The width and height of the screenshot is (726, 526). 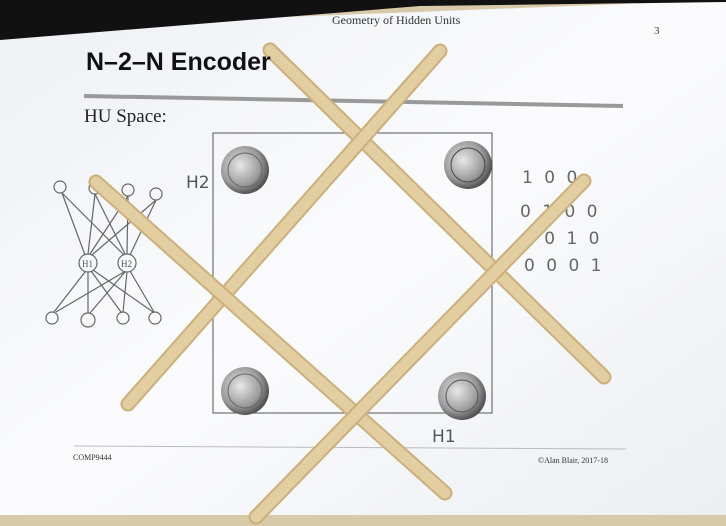 What do you see at coordinates (92, 457) in the screenshot?
I see `course-code: COMP9444` at bounding box center [92, 457].